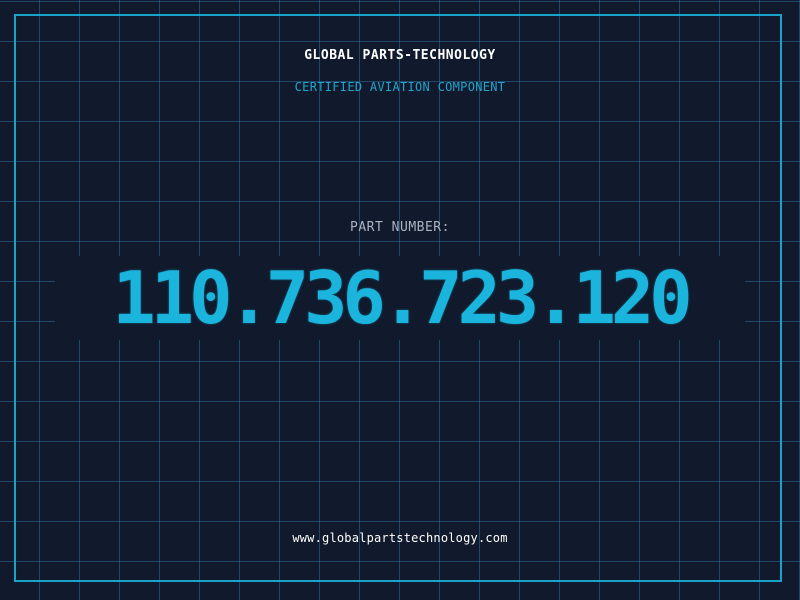 Image resolution: width=800 pixels, height=600 pixels. What do you see at coordinates (400, 55) in the screenshot?
I see `brand-title: GLOBAL PARTS-TECHNOLOGY` at bounding box center [400, 55].